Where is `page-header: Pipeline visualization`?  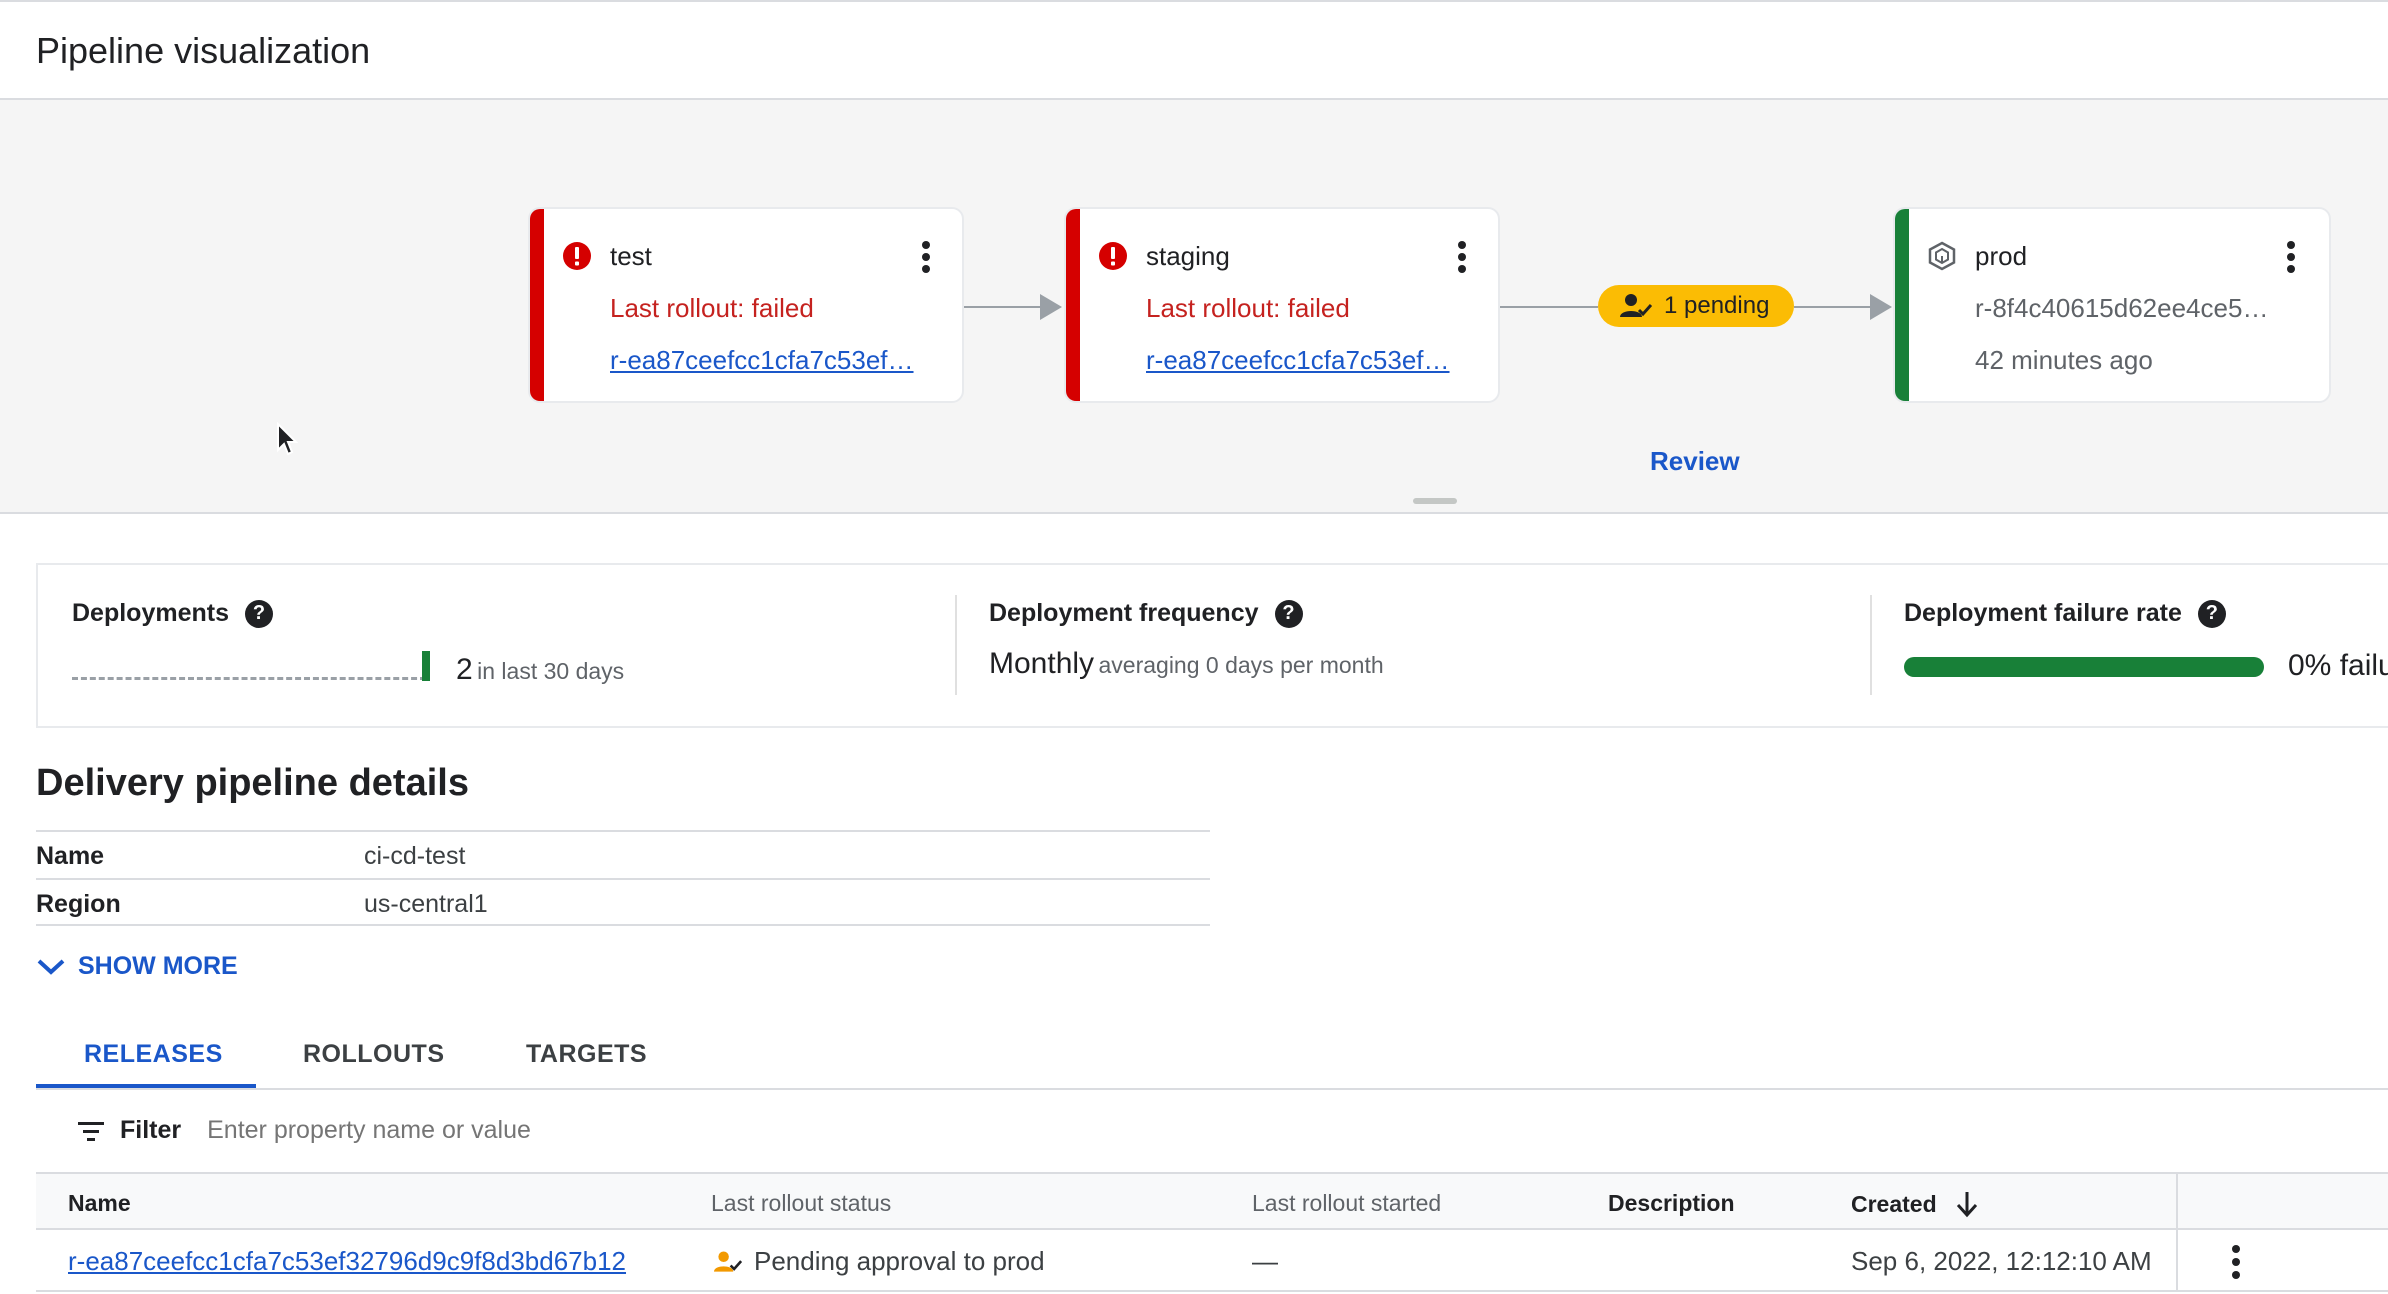
page-header: Pipeline visualization is located at coordinates (1194, 50).